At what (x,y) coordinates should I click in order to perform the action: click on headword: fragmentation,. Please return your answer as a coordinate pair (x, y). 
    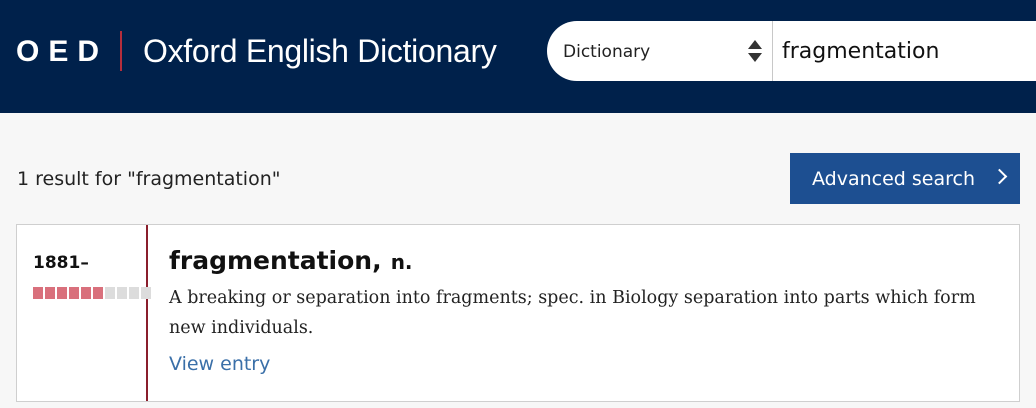
    Looking at the image, I should click on (275, 260).